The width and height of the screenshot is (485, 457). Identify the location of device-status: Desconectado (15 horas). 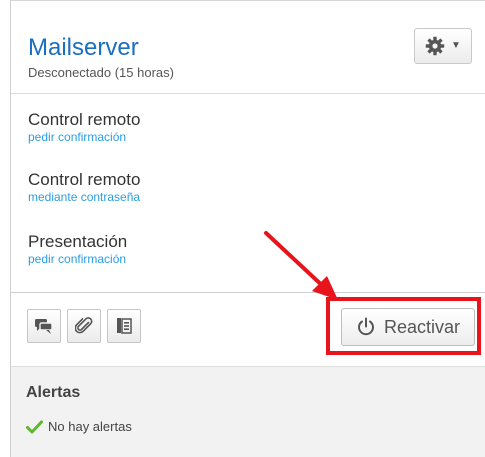
(101, 72).